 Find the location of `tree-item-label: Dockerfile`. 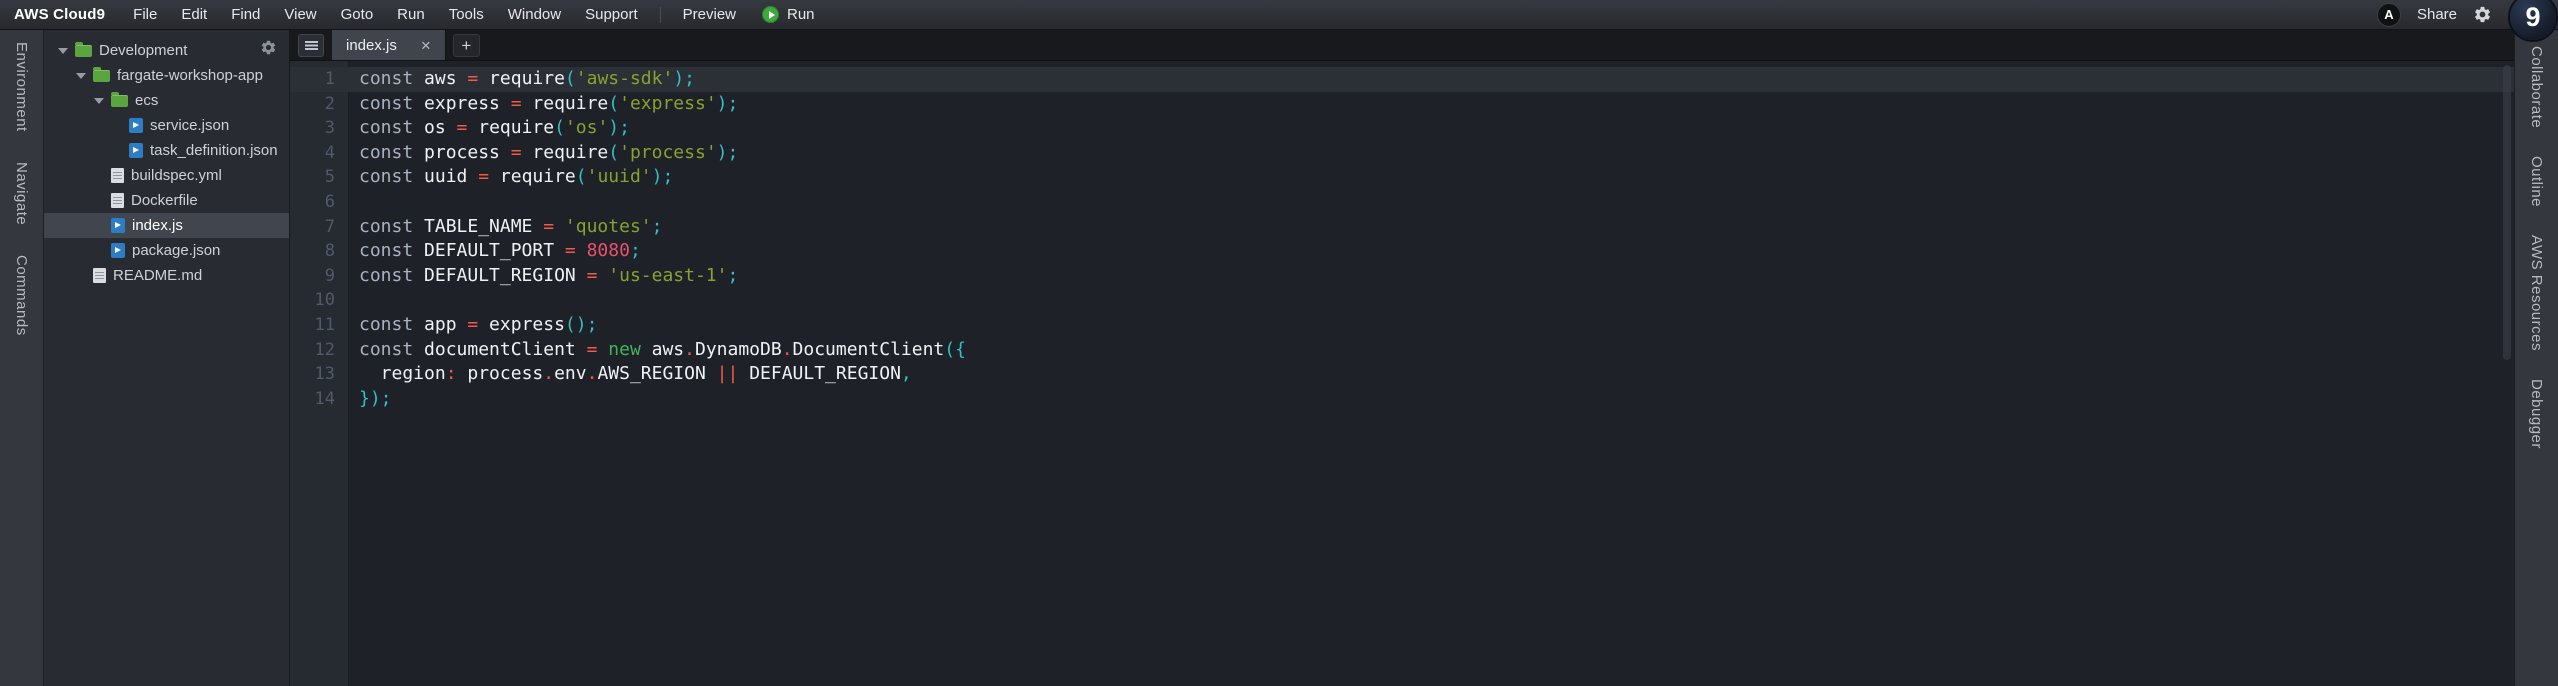

tree-item-label: Dockerfile is located at coordinates (164, 200).